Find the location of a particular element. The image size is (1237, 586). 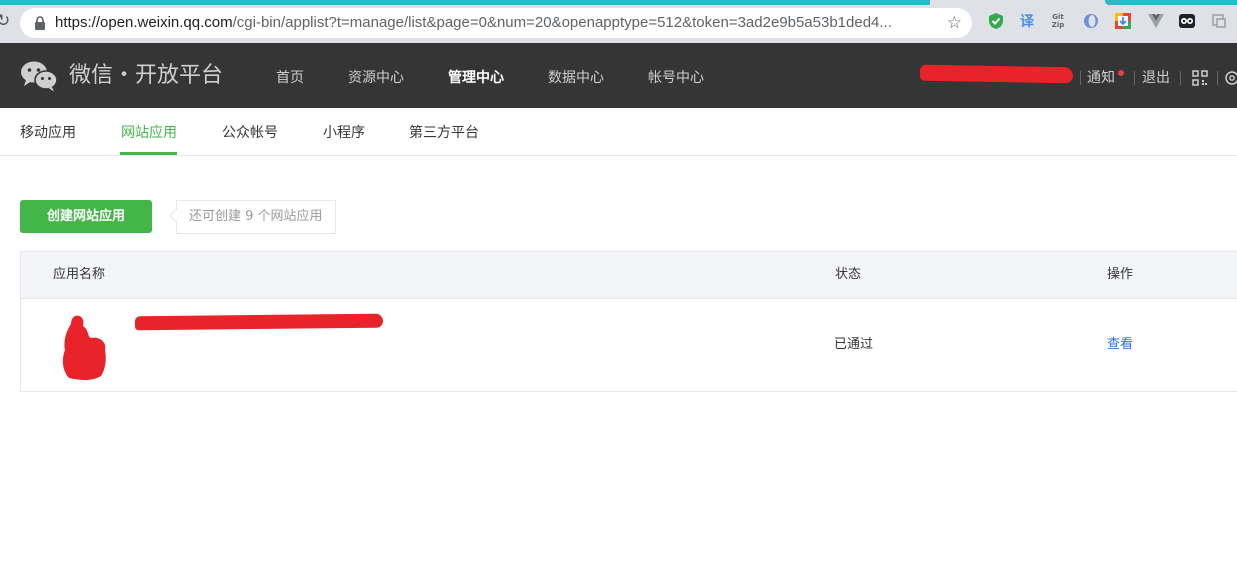

redacted-app-name is located at coordinates (259, 322).